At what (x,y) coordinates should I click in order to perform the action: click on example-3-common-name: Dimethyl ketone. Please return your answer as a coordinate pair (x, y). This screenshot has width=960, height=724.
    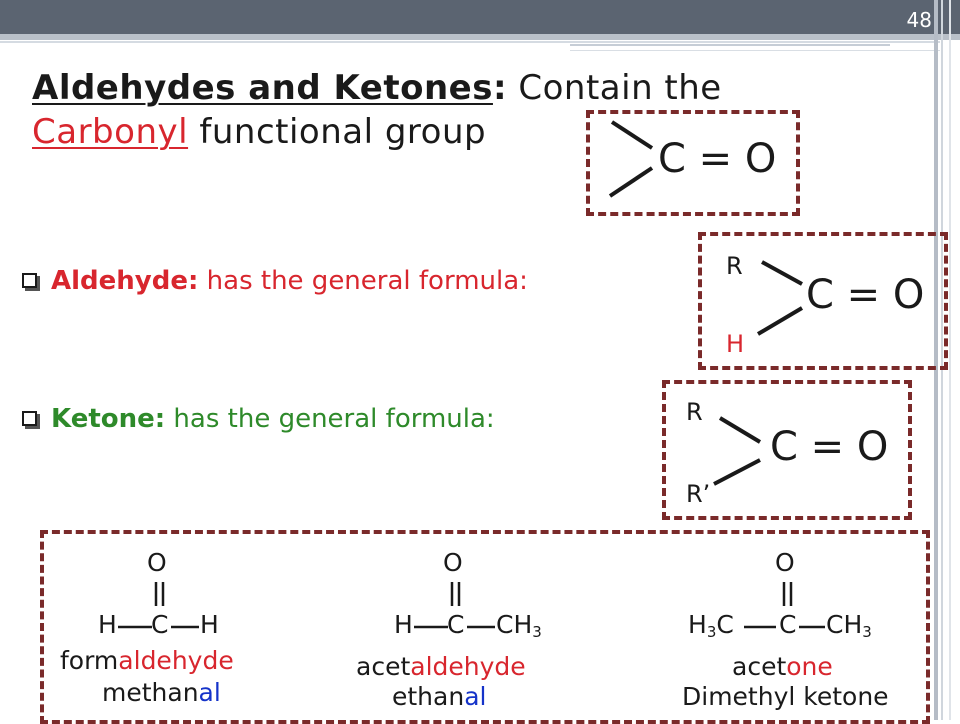
    Looking at the image, I should click on (785, 696).